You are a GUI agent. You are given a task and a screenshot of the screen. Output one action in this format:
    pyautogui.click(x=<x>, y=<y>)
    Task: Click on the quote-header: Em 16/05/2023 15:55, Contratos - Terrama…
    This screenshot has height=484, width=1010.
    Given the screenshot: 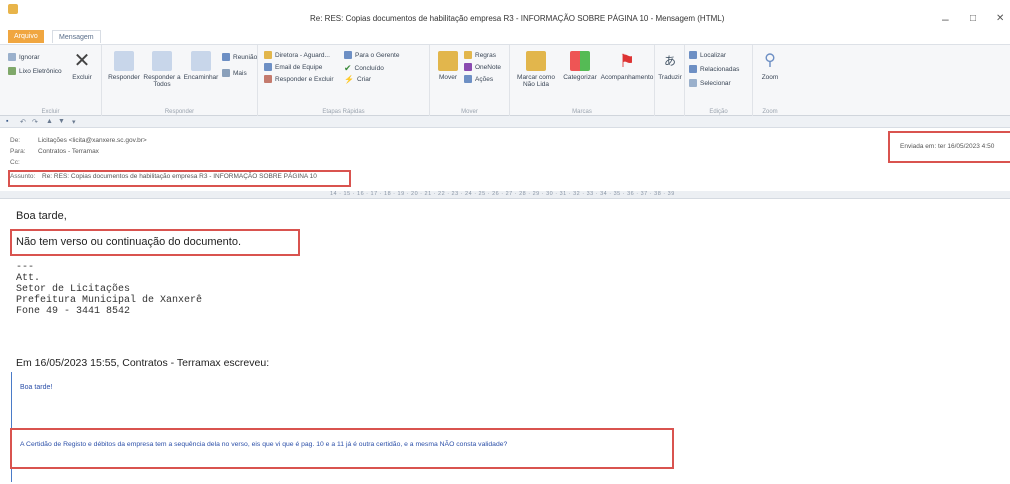 What is the action you would take?
    pyautogui.click(x=143, y=363)
    